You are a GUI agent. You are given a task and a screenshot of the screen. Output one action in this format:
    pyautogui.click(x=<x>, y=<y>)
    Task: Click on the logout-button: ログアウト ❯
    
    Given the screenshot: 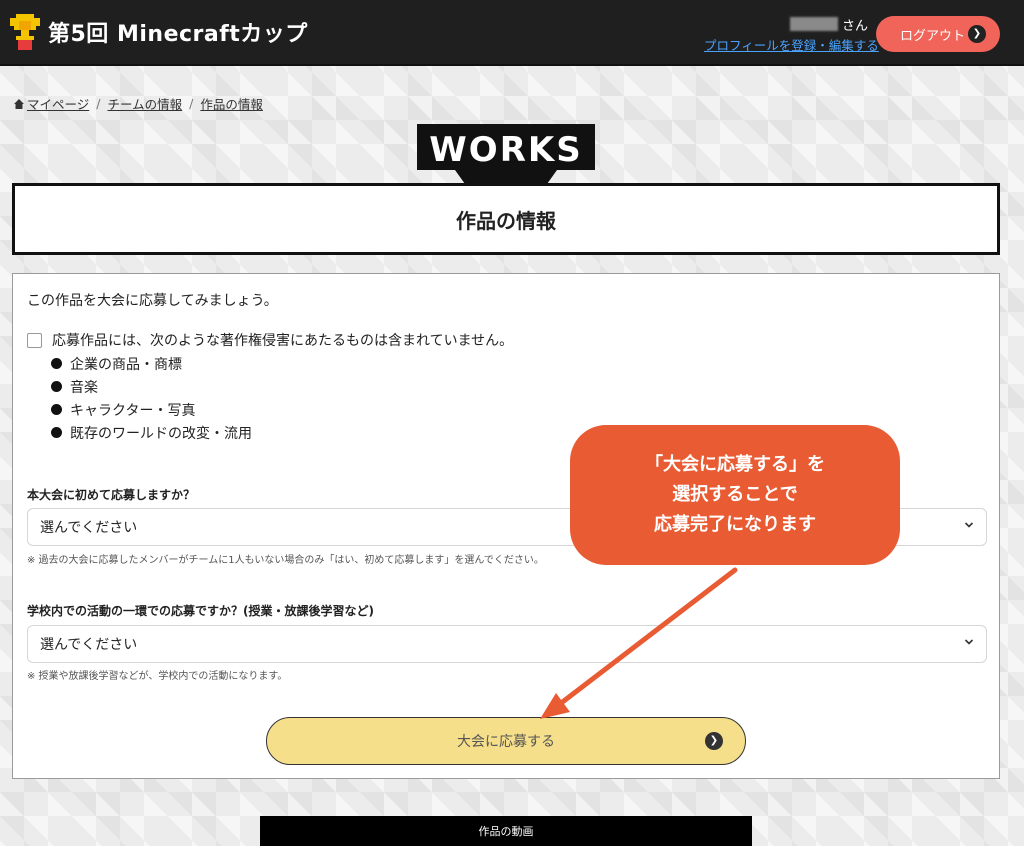 What is the action you would take?
    pyautogui.click(x=938, y=34)
    